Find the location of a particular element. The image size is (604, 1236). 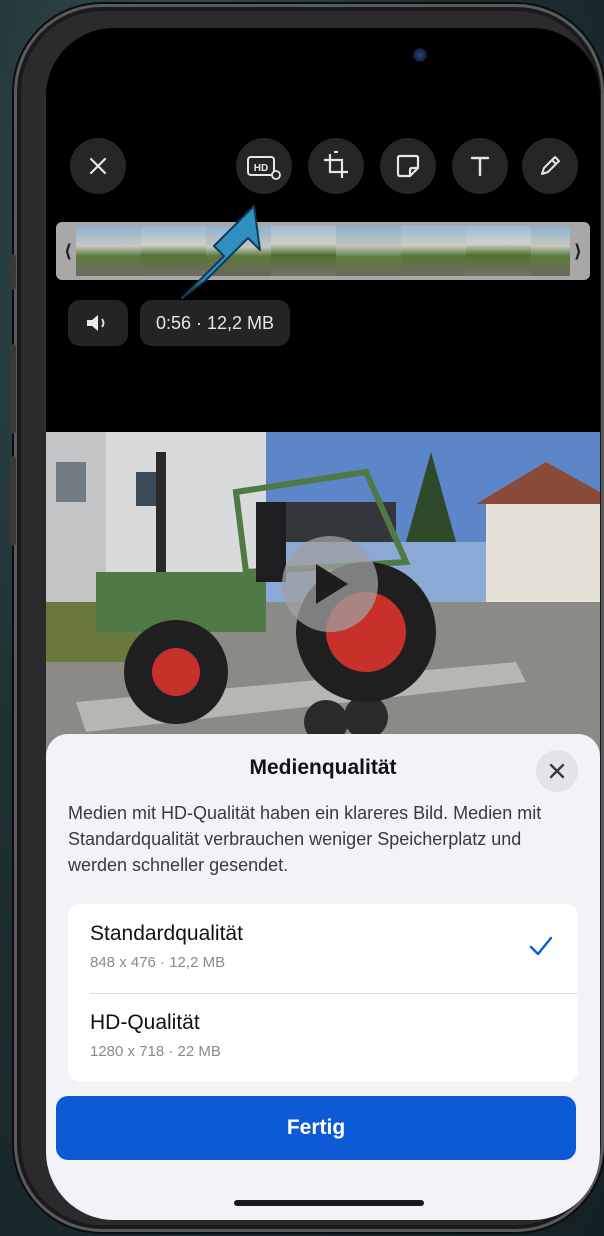

front-camera is located at coordinates (420, 55).